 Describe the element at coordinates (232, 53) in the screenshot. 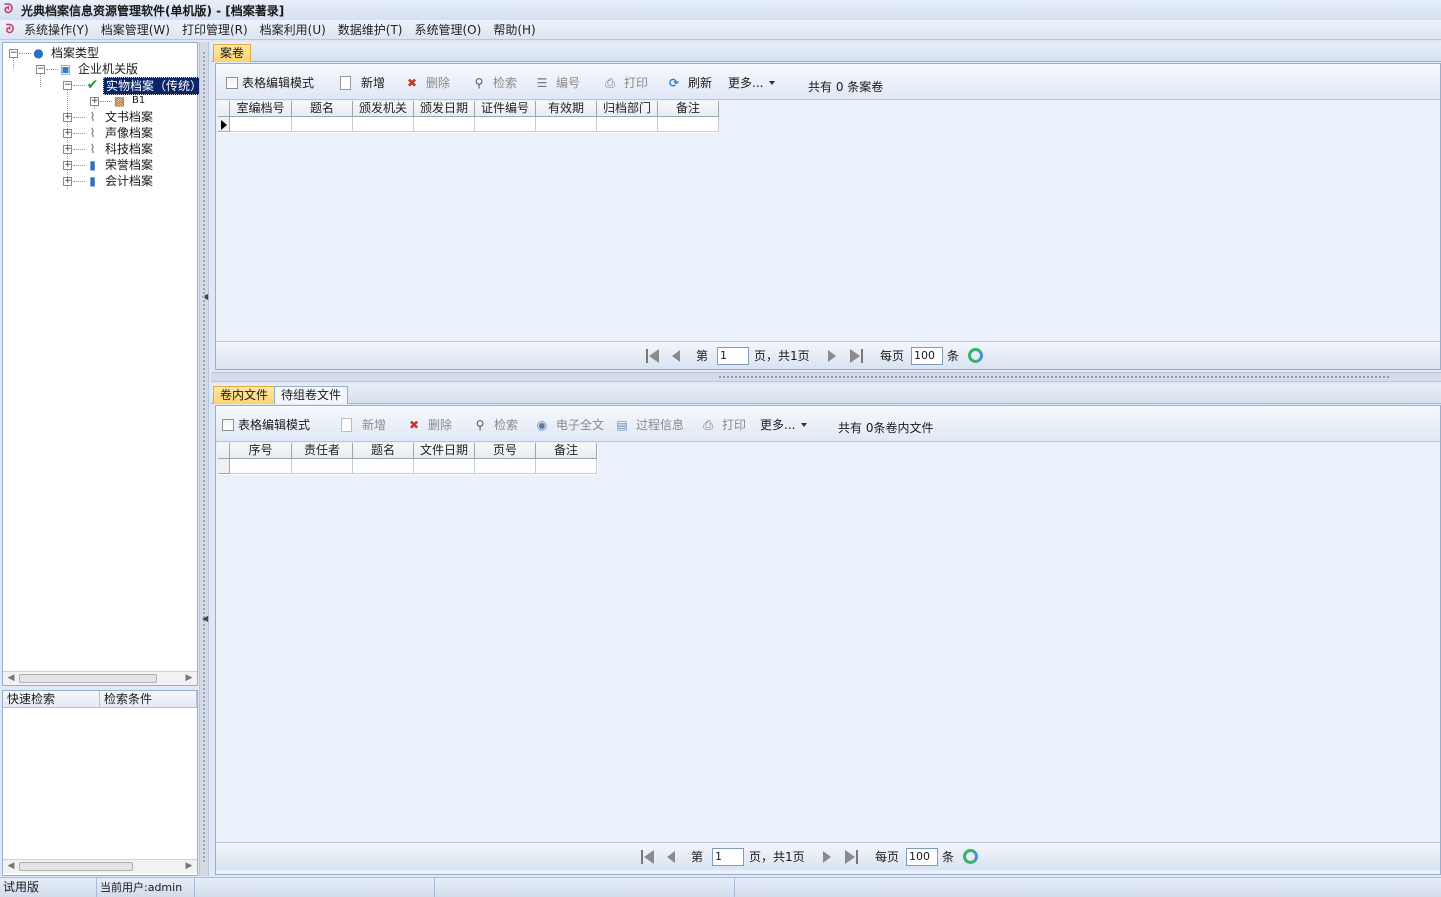

I see `tab-volumes: 案卷` at that location.